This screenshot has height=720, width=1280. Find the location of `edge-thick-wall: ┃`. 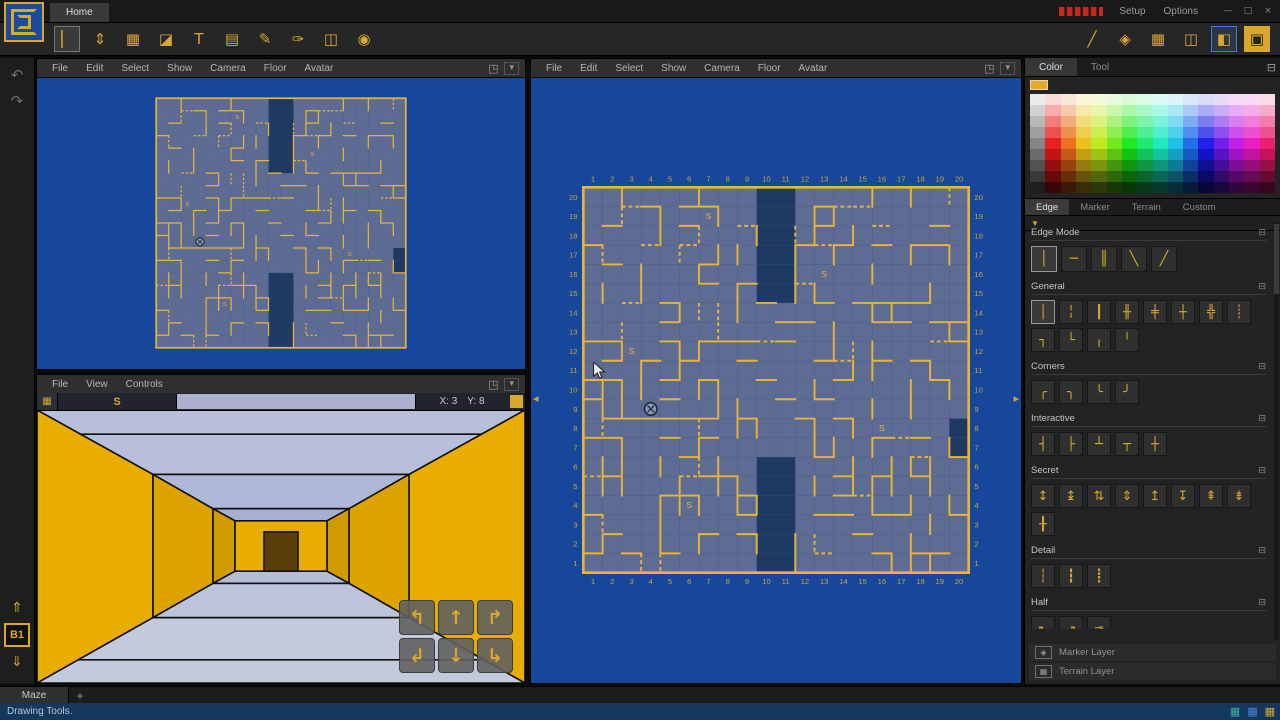

edge-thick-wall: ┃ is located at coordinates (1099, 312).